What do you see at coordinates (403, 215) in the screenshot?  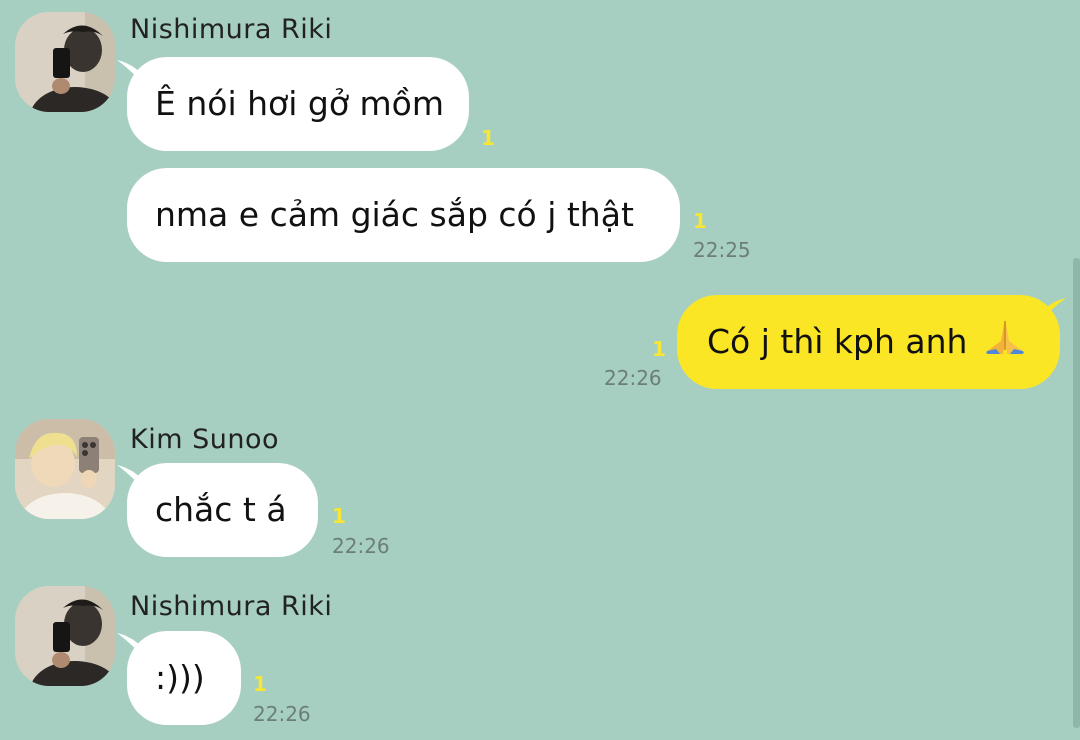 I see `message-bubble: nma e cảm giác sắp có j thật` at bounding box center [403, 215].